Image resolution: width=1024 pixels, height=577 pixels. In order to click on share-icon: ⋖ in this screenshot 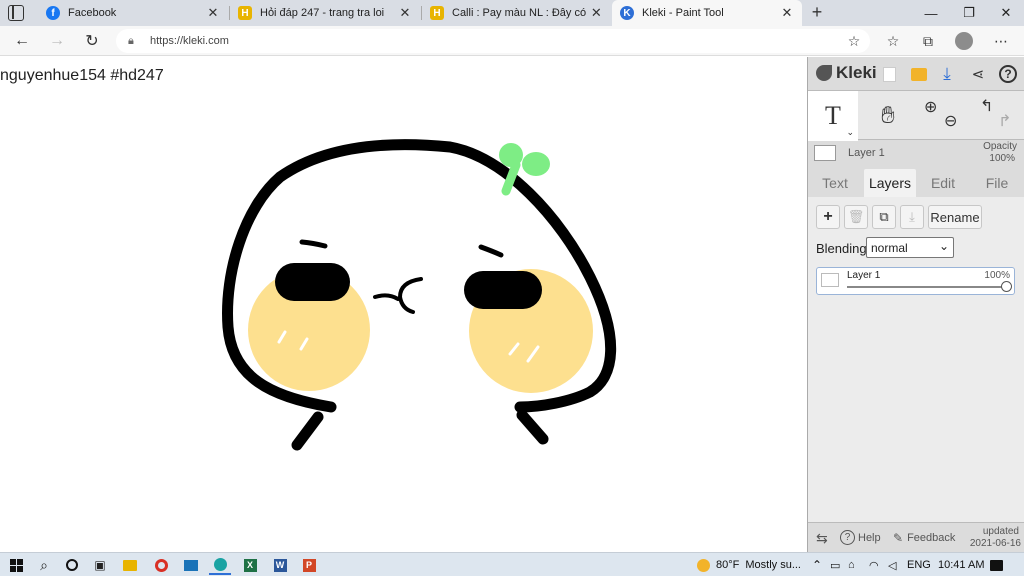, I will do `click(978, 74)`.